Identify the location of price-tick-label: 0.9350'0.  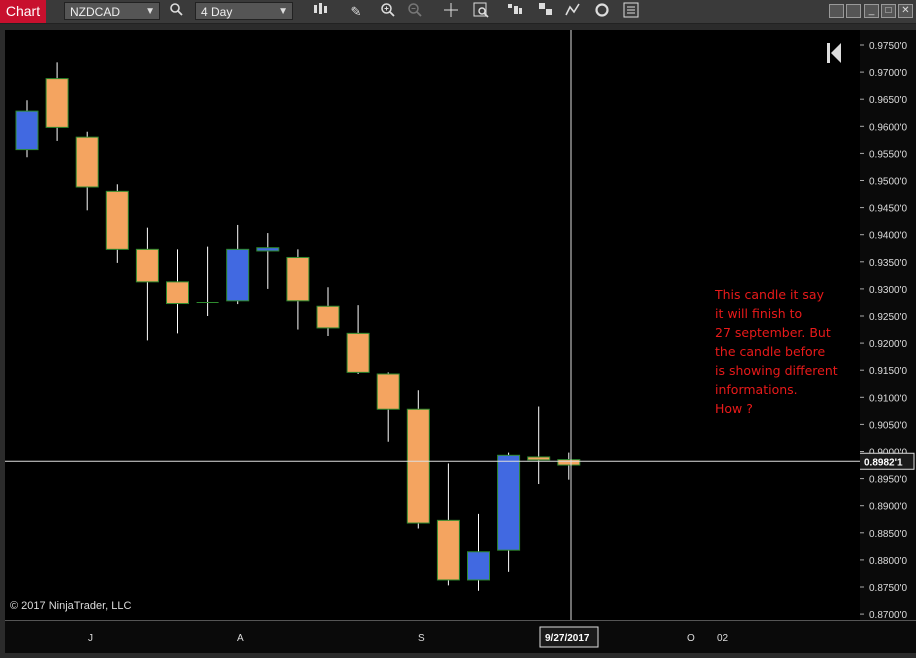
(888, 263).